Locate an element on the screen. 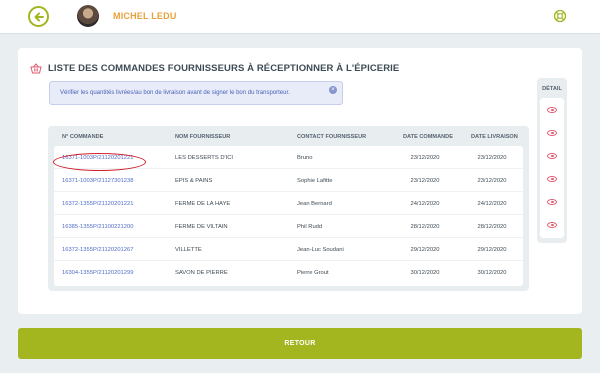  supplier-contact: Bruno is located at coordinates (305, 158).